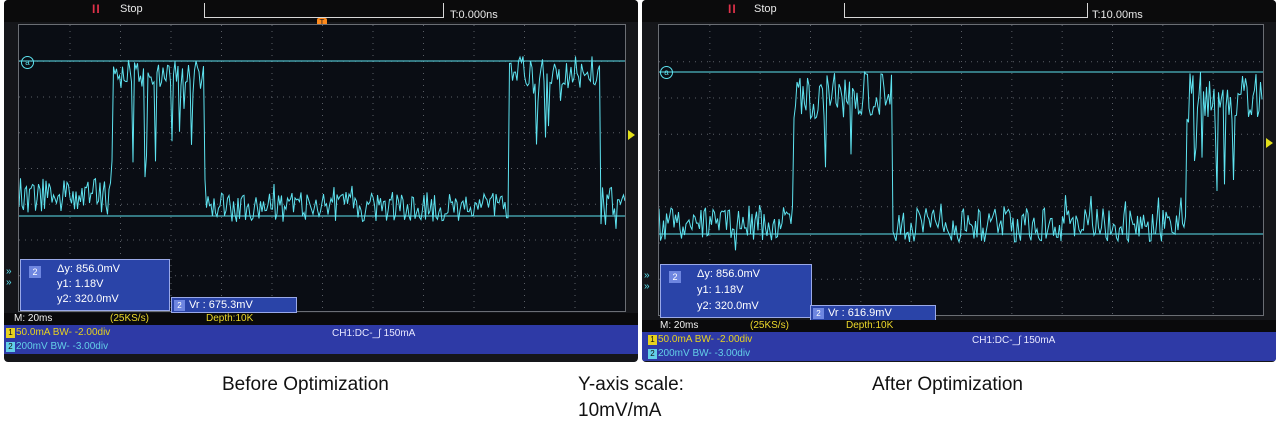 The width and height of the screenshot is (1280, 429). What do you see at coordinates (631, 384) in the screenshot?
I see `caption-scale-line1: Y-axis scale:` at bounding box center [631, 384].